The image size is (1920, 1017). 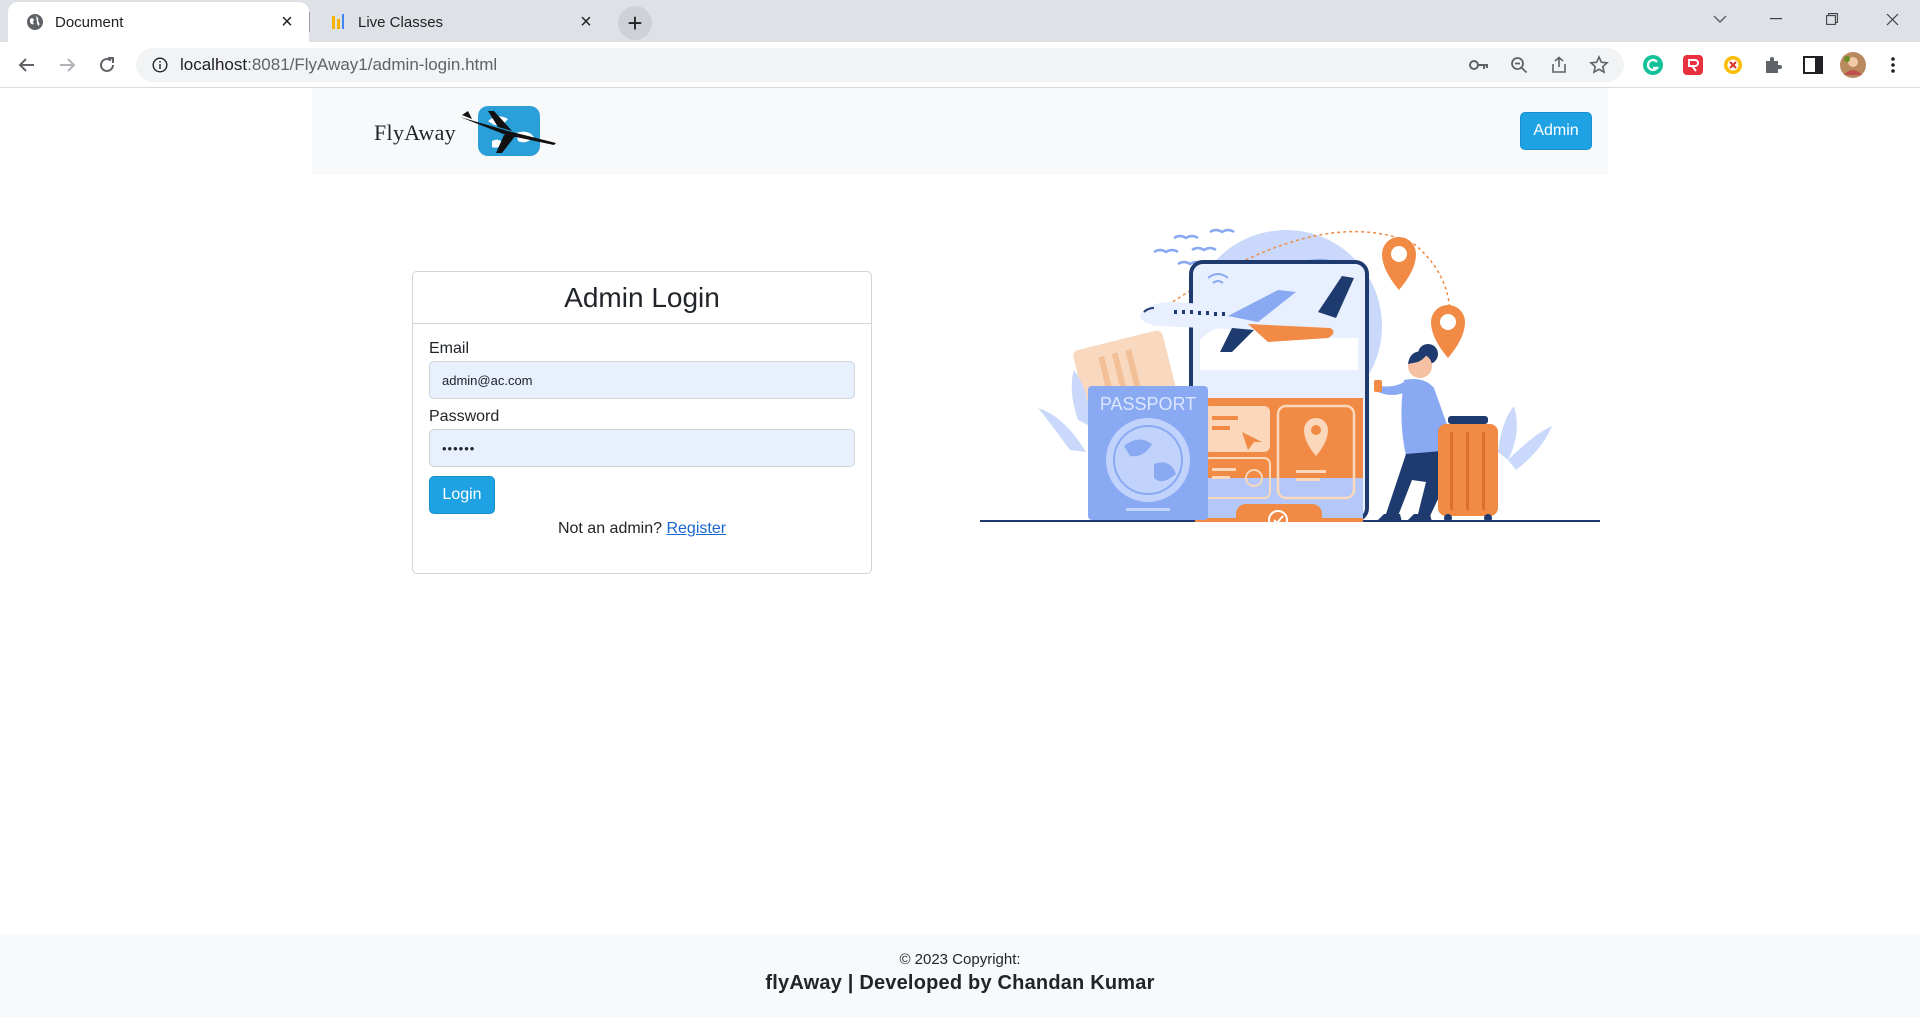 I want to click on admin-button: Admin, so click(x=1556, y=131).